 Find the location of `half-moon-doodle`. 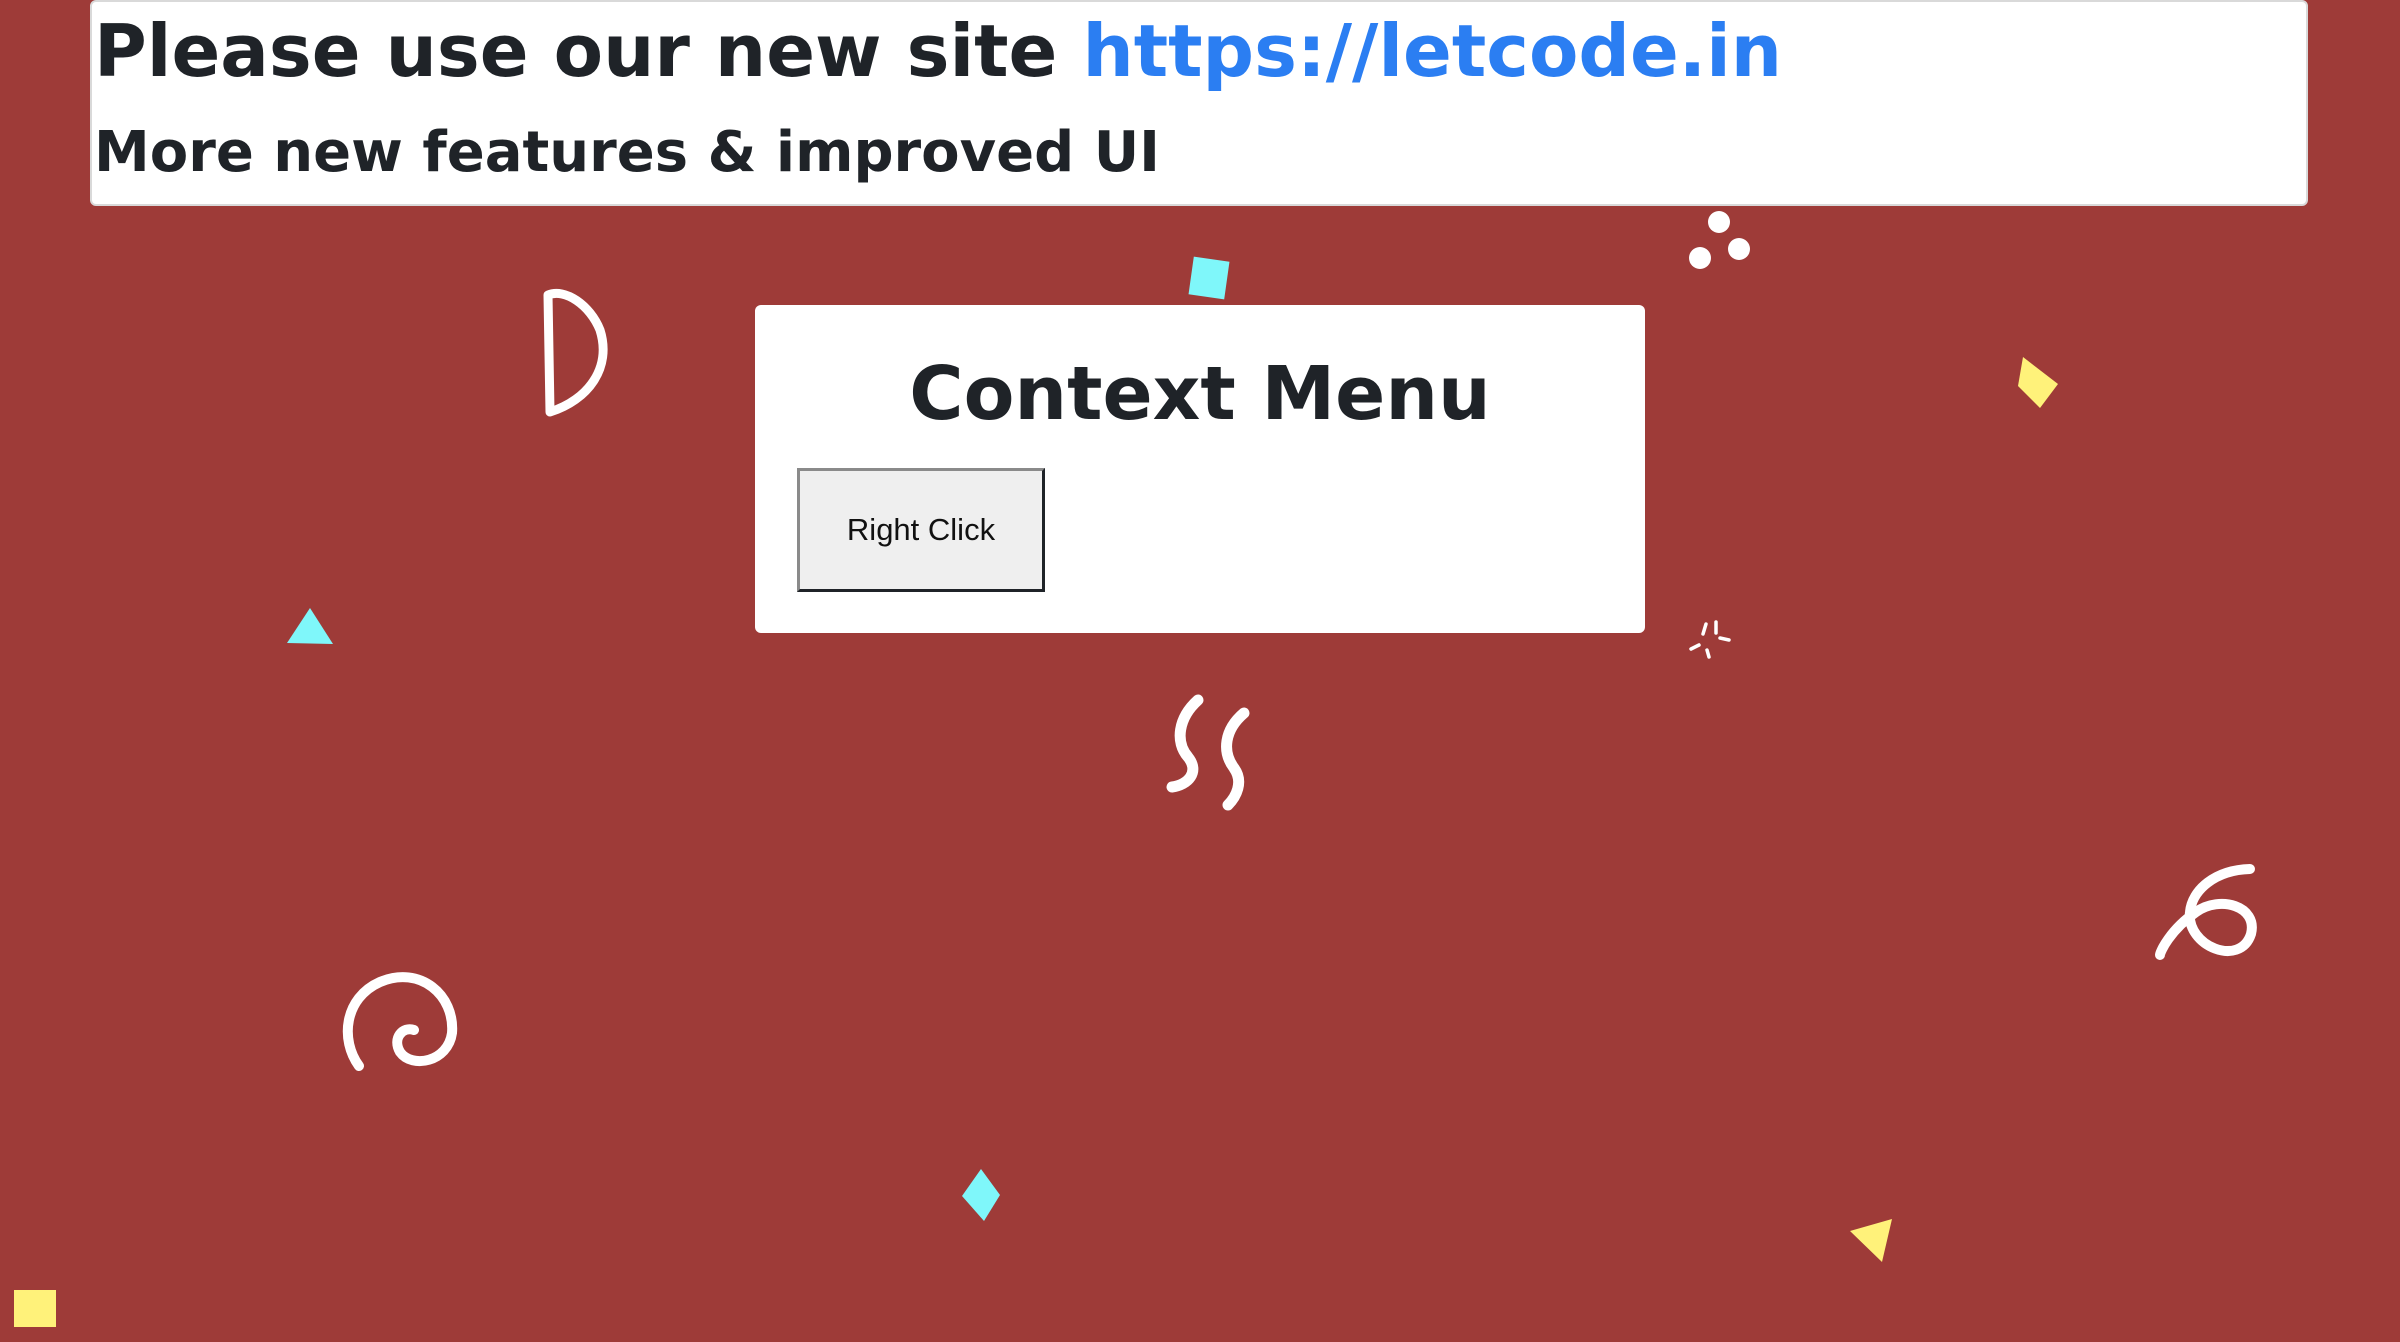

half-moon-doodle is located at coordinates (575, 353).